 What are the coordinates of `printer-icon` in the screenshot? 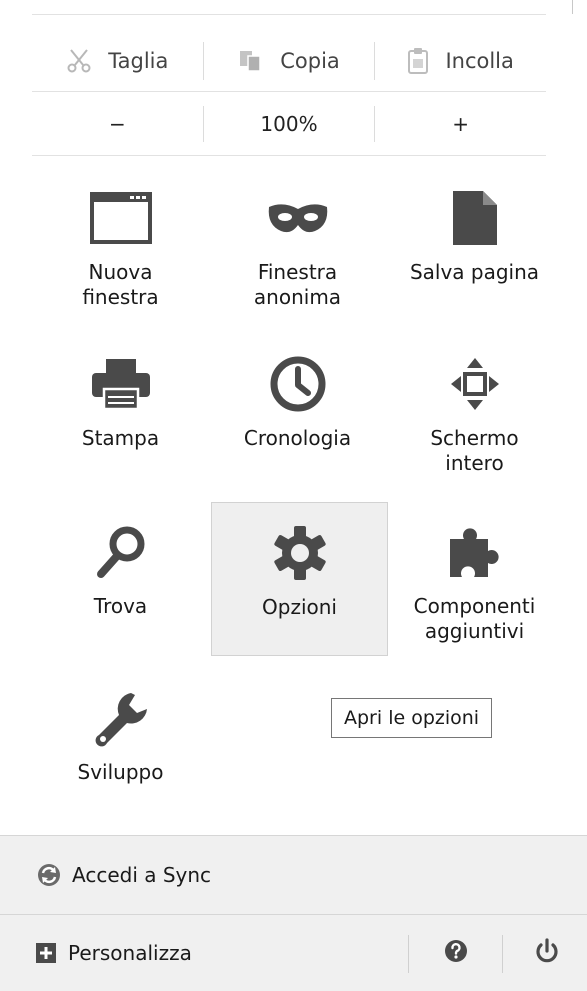 It's located at (120, 384).